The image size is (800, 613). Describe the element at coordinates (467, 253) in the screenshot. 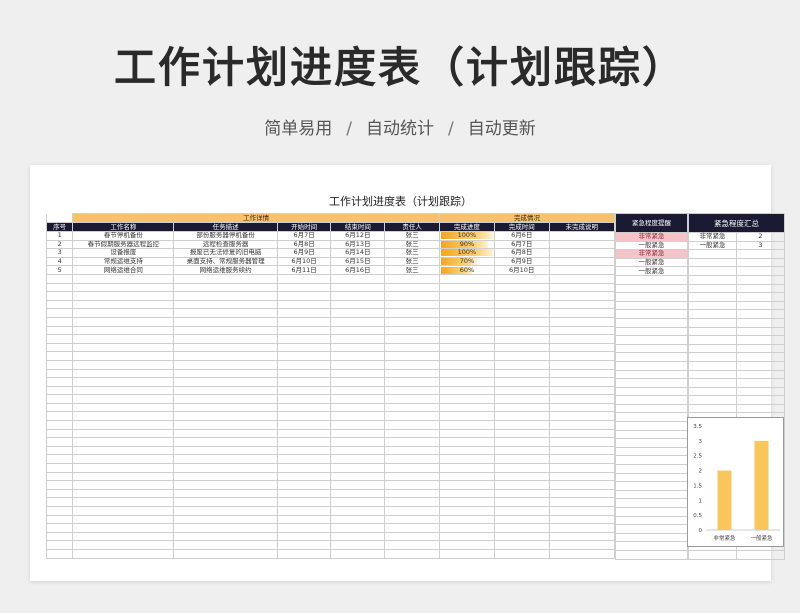

I see `progress-bar: 100%` at that location.